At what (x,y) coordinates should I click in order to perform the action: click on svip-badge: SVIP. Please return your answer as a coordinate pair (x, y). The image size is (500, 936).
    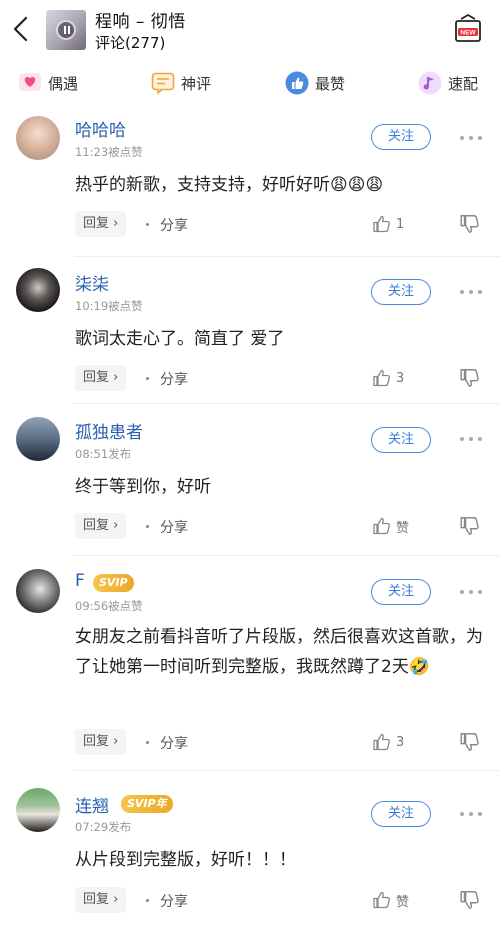
    Looking at the image, I should click on (113, 583).